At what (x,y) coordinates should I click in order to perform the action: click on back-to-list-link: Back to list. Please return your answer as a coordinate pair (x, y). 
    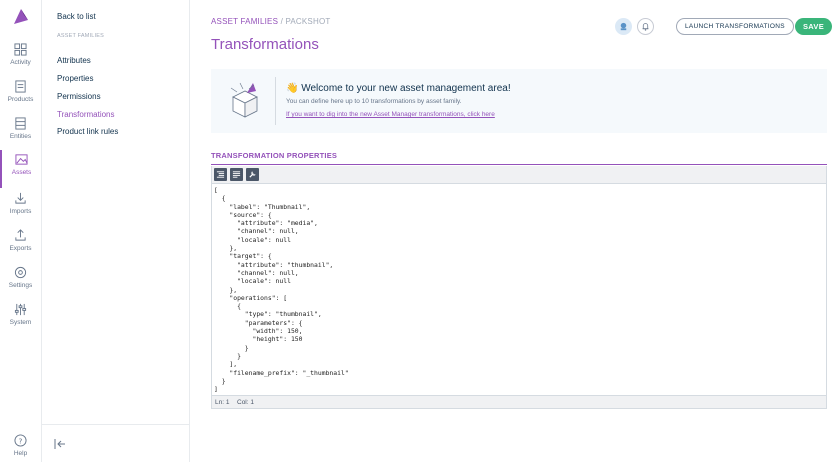
    Looking at the image, I should click on (76, 16).